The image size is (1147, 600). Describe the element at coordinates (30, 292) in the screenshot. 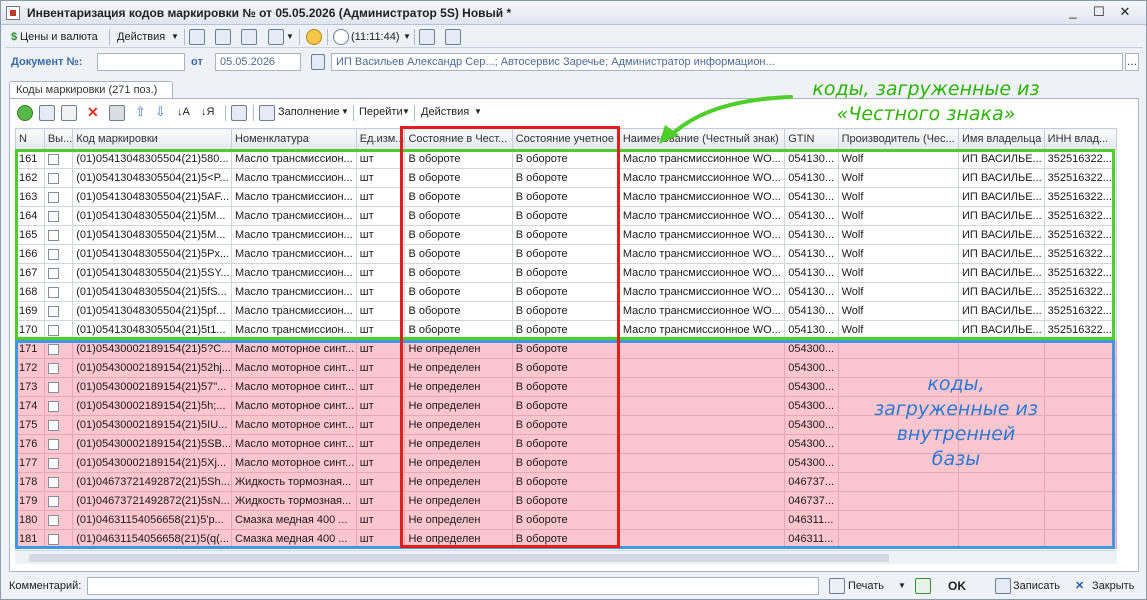

I see `cell-n: 168` at that location.